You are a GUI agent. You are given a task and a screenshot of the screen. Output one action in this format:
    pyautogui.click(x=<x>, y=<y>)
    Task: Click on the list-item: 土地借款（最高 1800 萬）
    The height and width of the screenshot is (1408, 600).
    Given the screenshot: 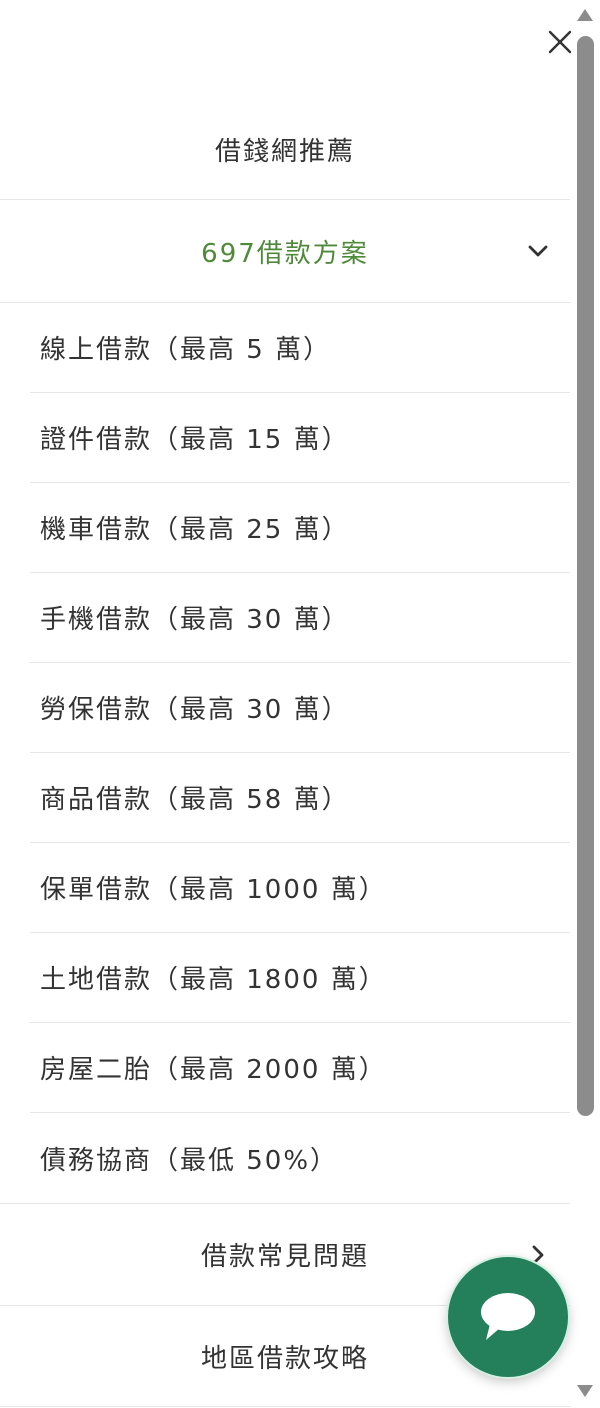 What is the action you would take?
    pyautogui.click(x=300, y=978)
    